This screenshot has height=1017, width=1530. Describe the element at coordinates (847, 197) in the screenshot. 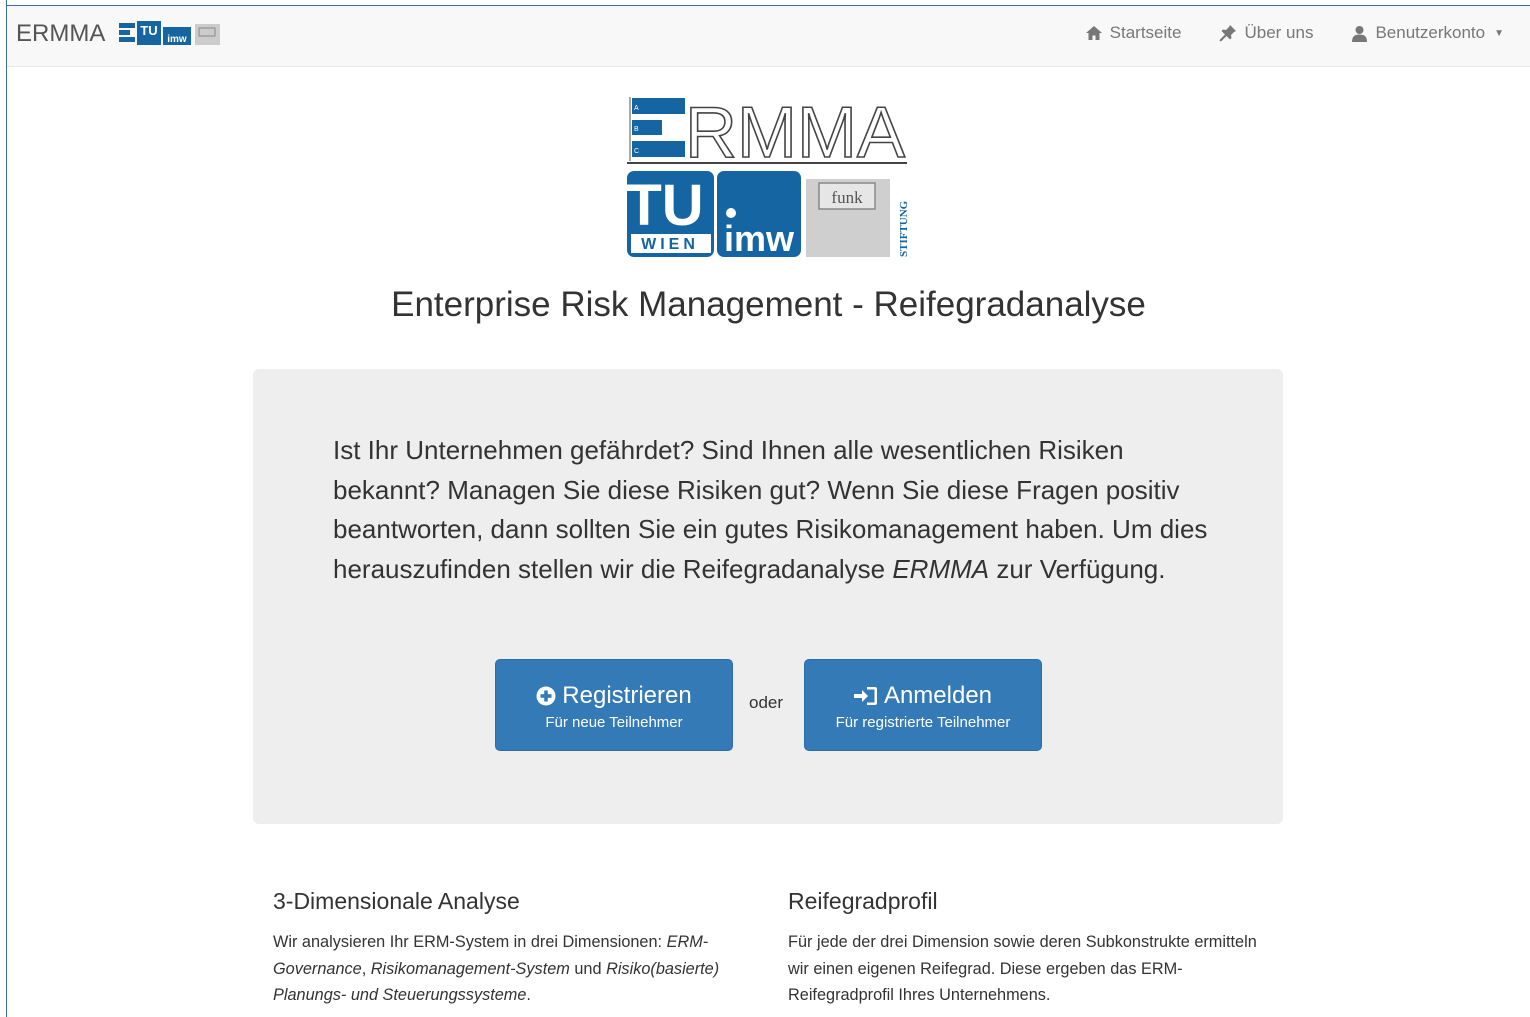

I see `svg-text: funk` at that location.